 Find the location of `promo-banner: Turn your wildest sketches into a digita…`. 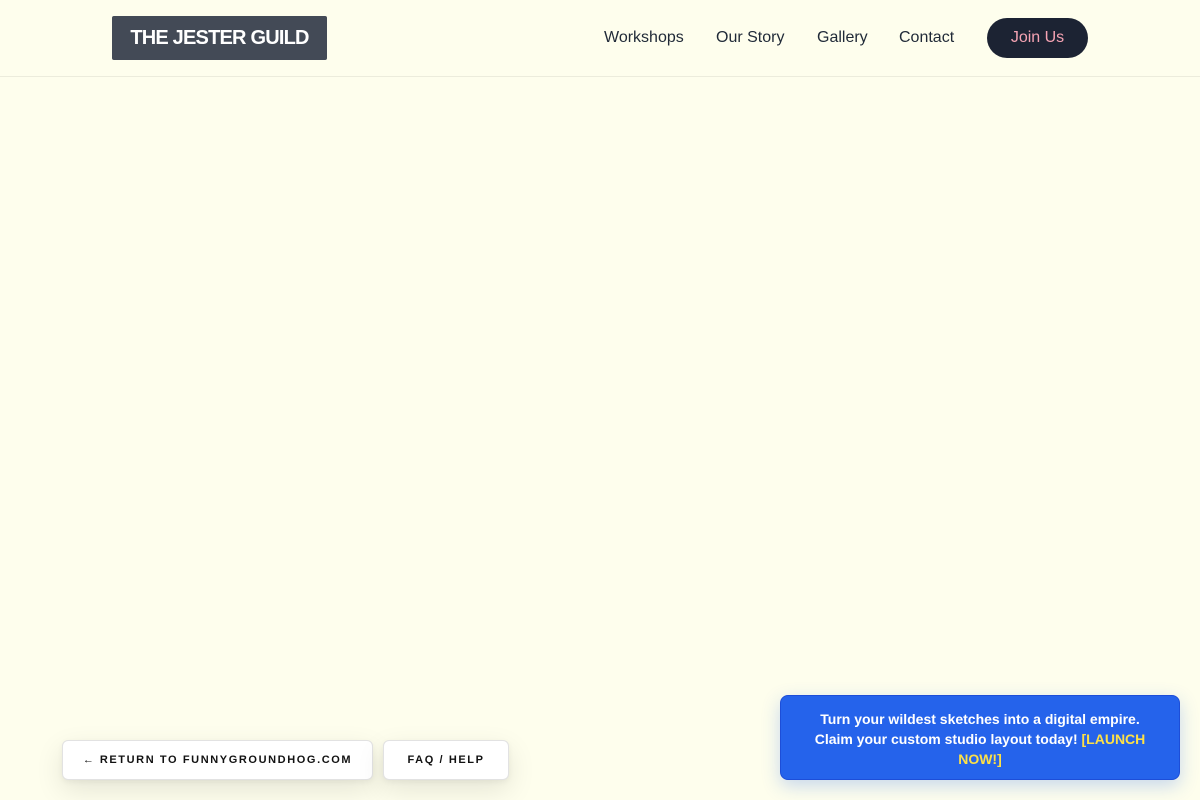

promo-banner: Turn your wildest sketches into a digita… is located at coordinates (980, 737).